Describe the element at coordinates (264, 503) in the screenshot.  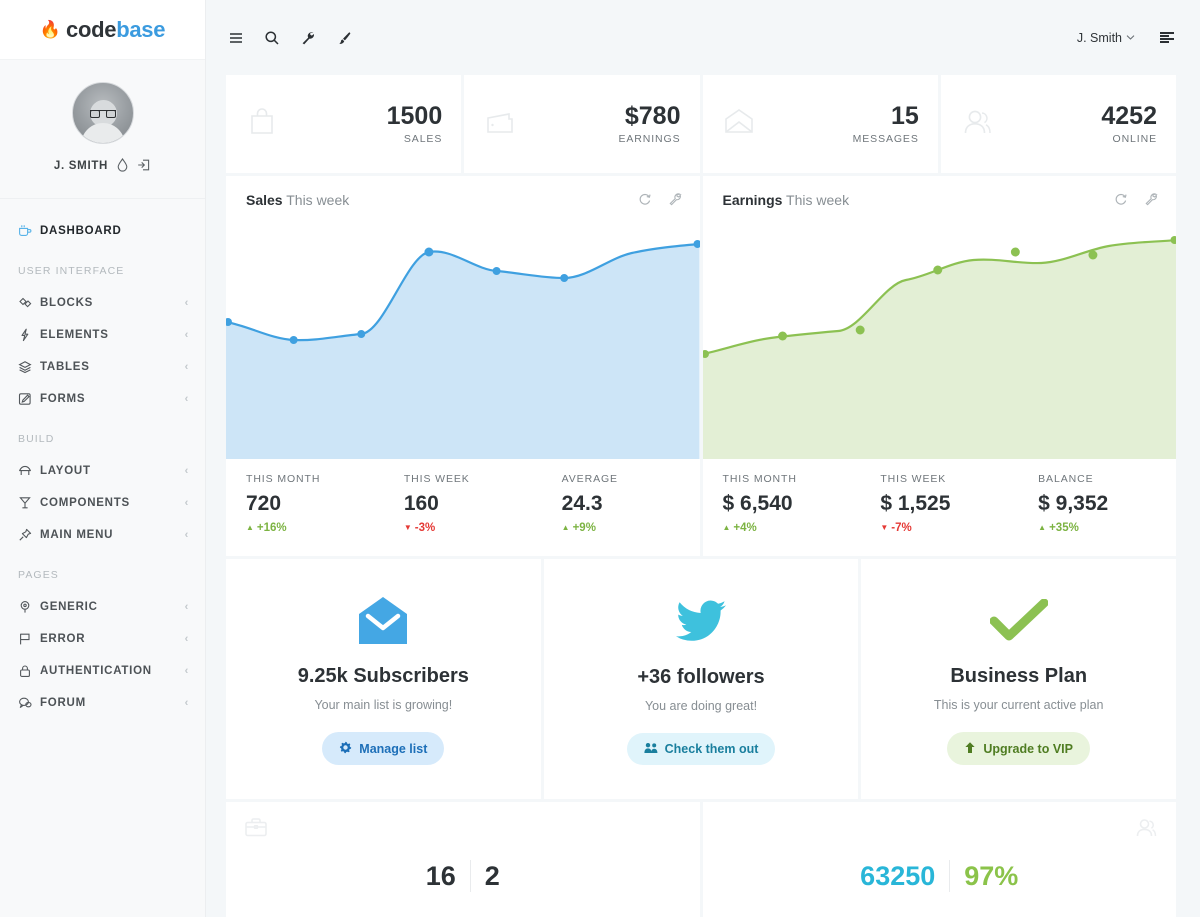
I see `chart-stat-value: 720` at that location.